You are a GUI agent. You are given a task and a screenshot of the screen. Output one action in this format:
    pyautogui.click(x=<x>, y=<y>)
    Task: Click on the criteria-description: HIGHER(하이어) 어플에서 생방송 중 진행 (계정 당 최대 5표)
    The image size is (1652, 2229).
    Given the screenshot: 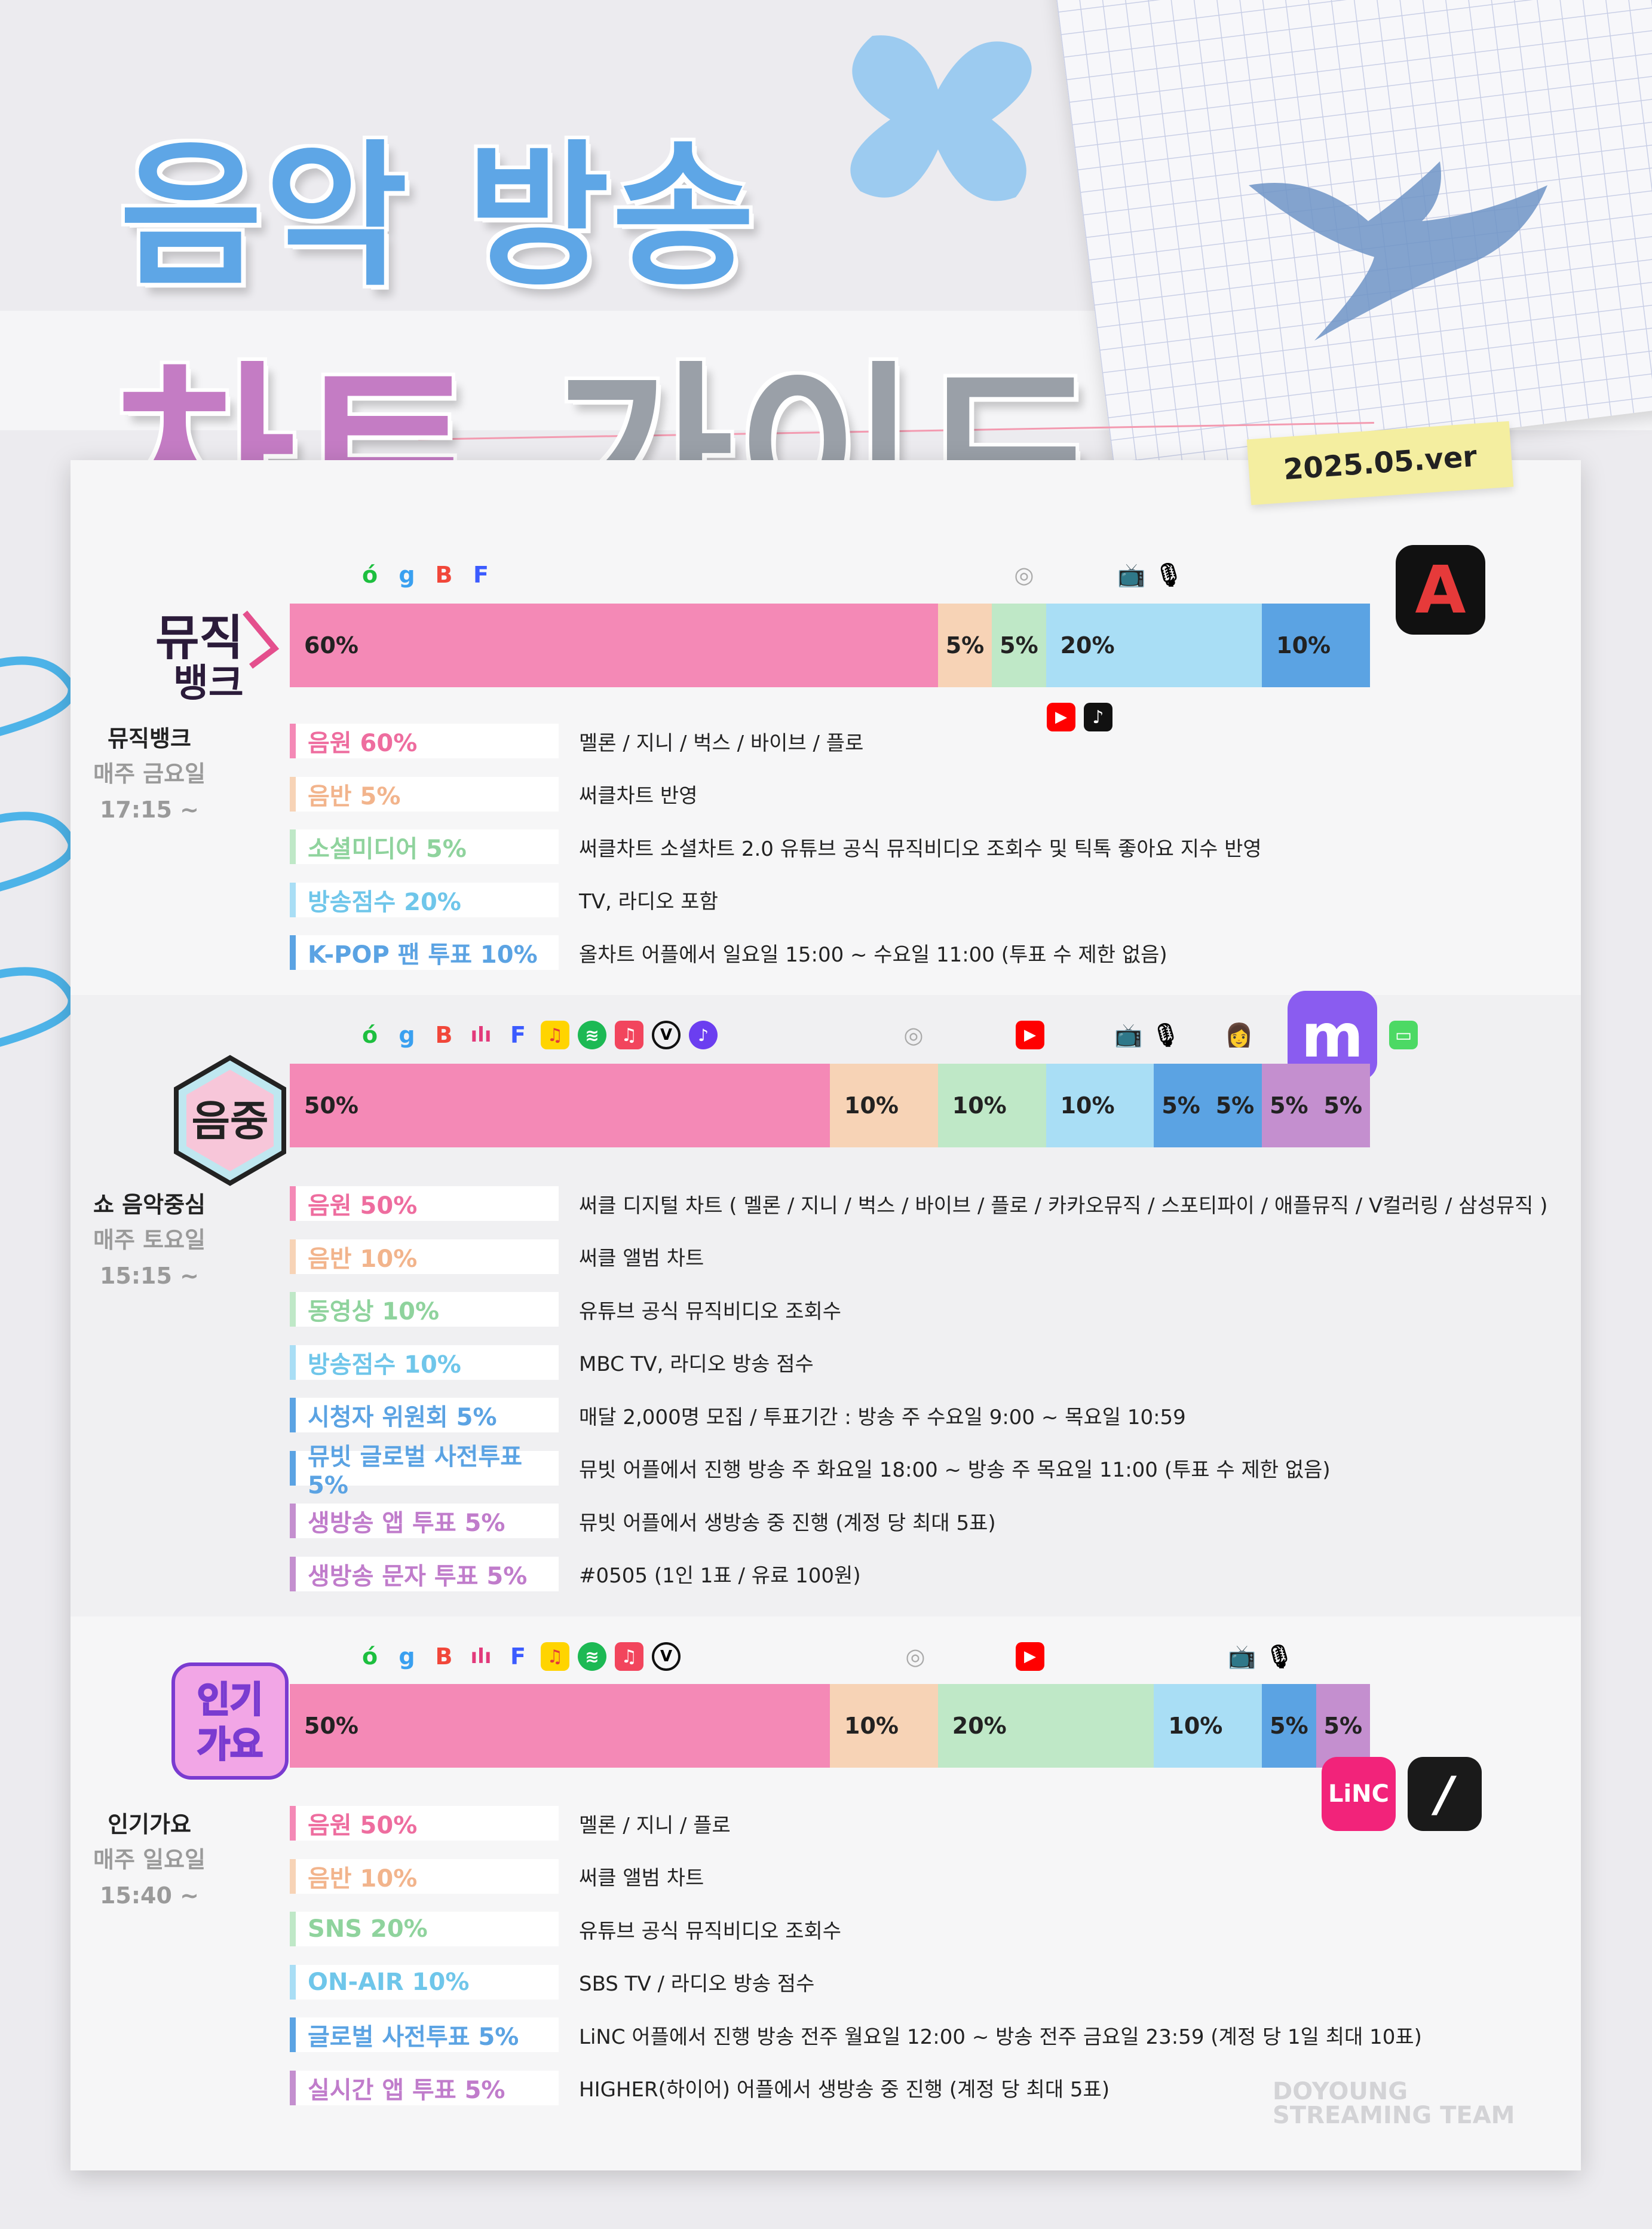 What is the action you would take?
    pyautogui.click(x=844, y=2090)
    